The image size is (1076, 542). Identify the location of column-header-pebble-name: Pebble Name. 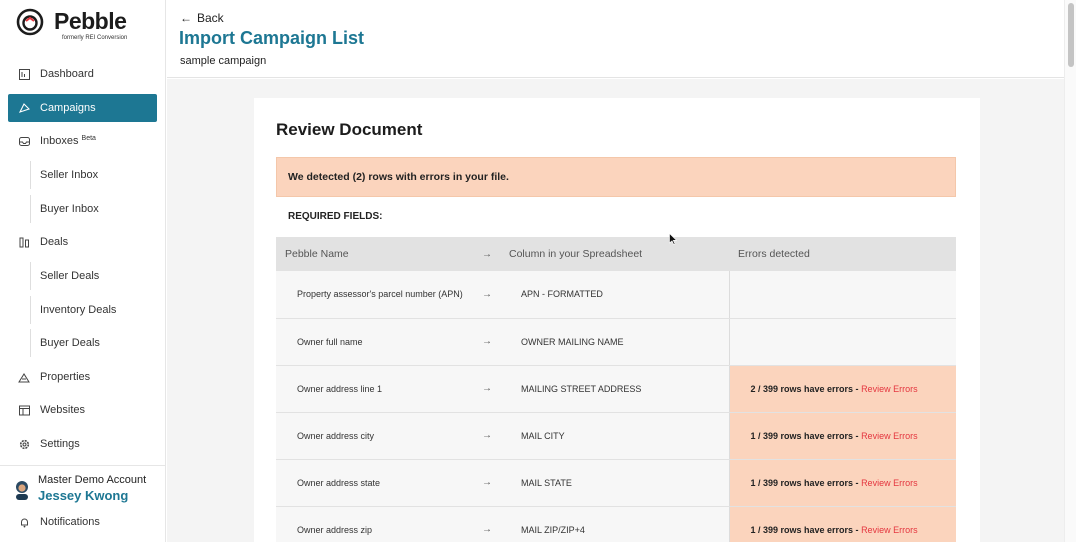
(375, 254).